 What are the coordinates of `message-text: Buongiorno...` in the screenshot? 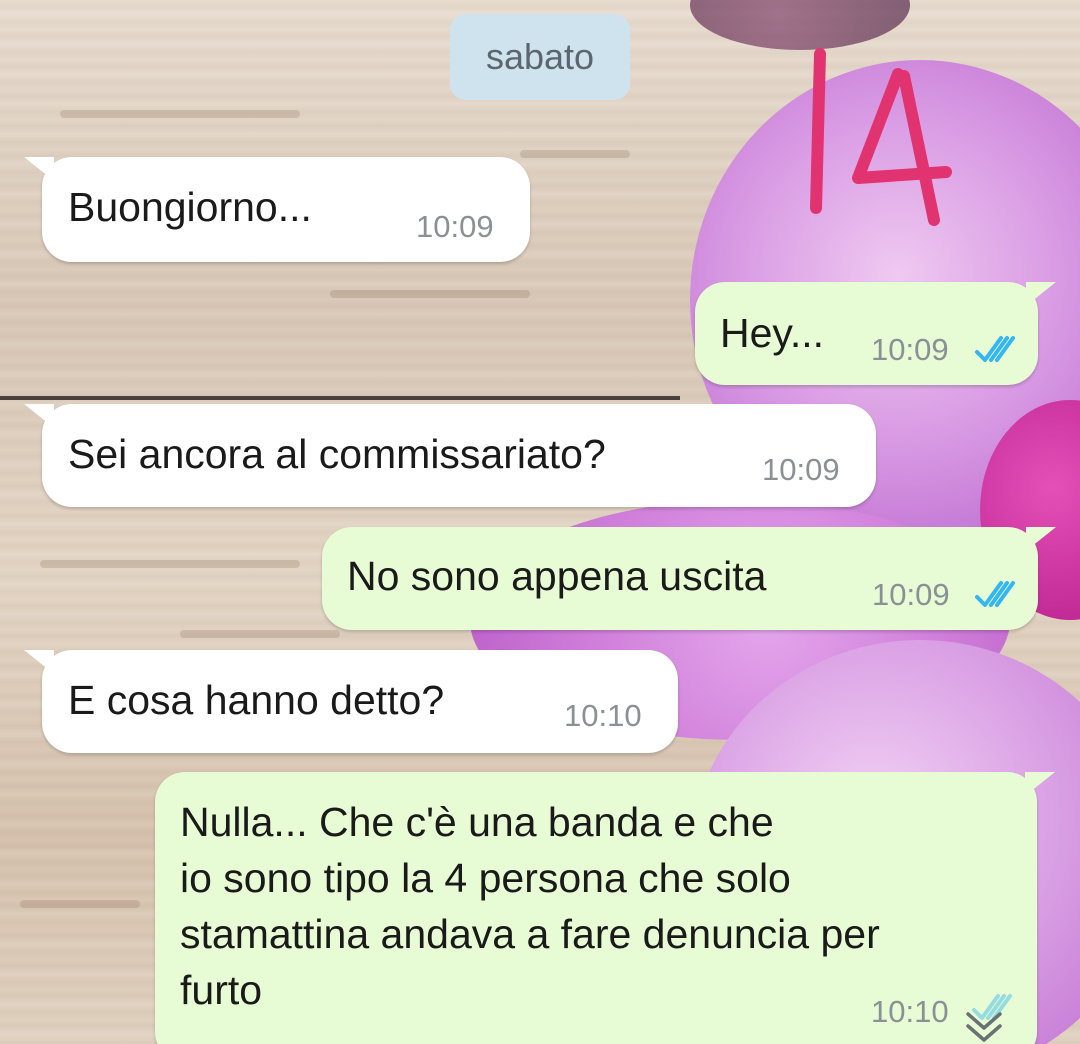 It's located at (190, 207).